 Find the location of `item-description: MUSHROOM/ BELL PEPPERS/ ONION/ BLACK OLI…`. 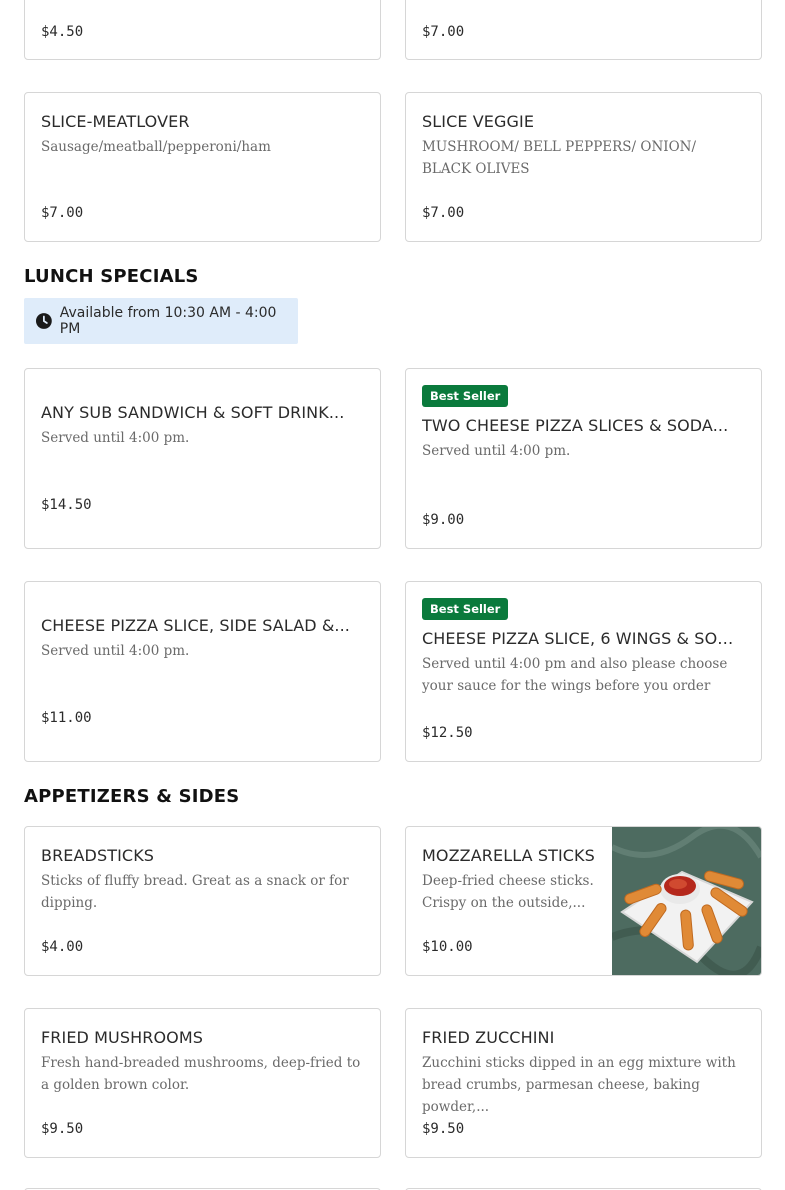

item-description: MUSHROOM/ BELL PEPPERS/ ONION/ BLACK OLI… is located at coordinates (559, 158).